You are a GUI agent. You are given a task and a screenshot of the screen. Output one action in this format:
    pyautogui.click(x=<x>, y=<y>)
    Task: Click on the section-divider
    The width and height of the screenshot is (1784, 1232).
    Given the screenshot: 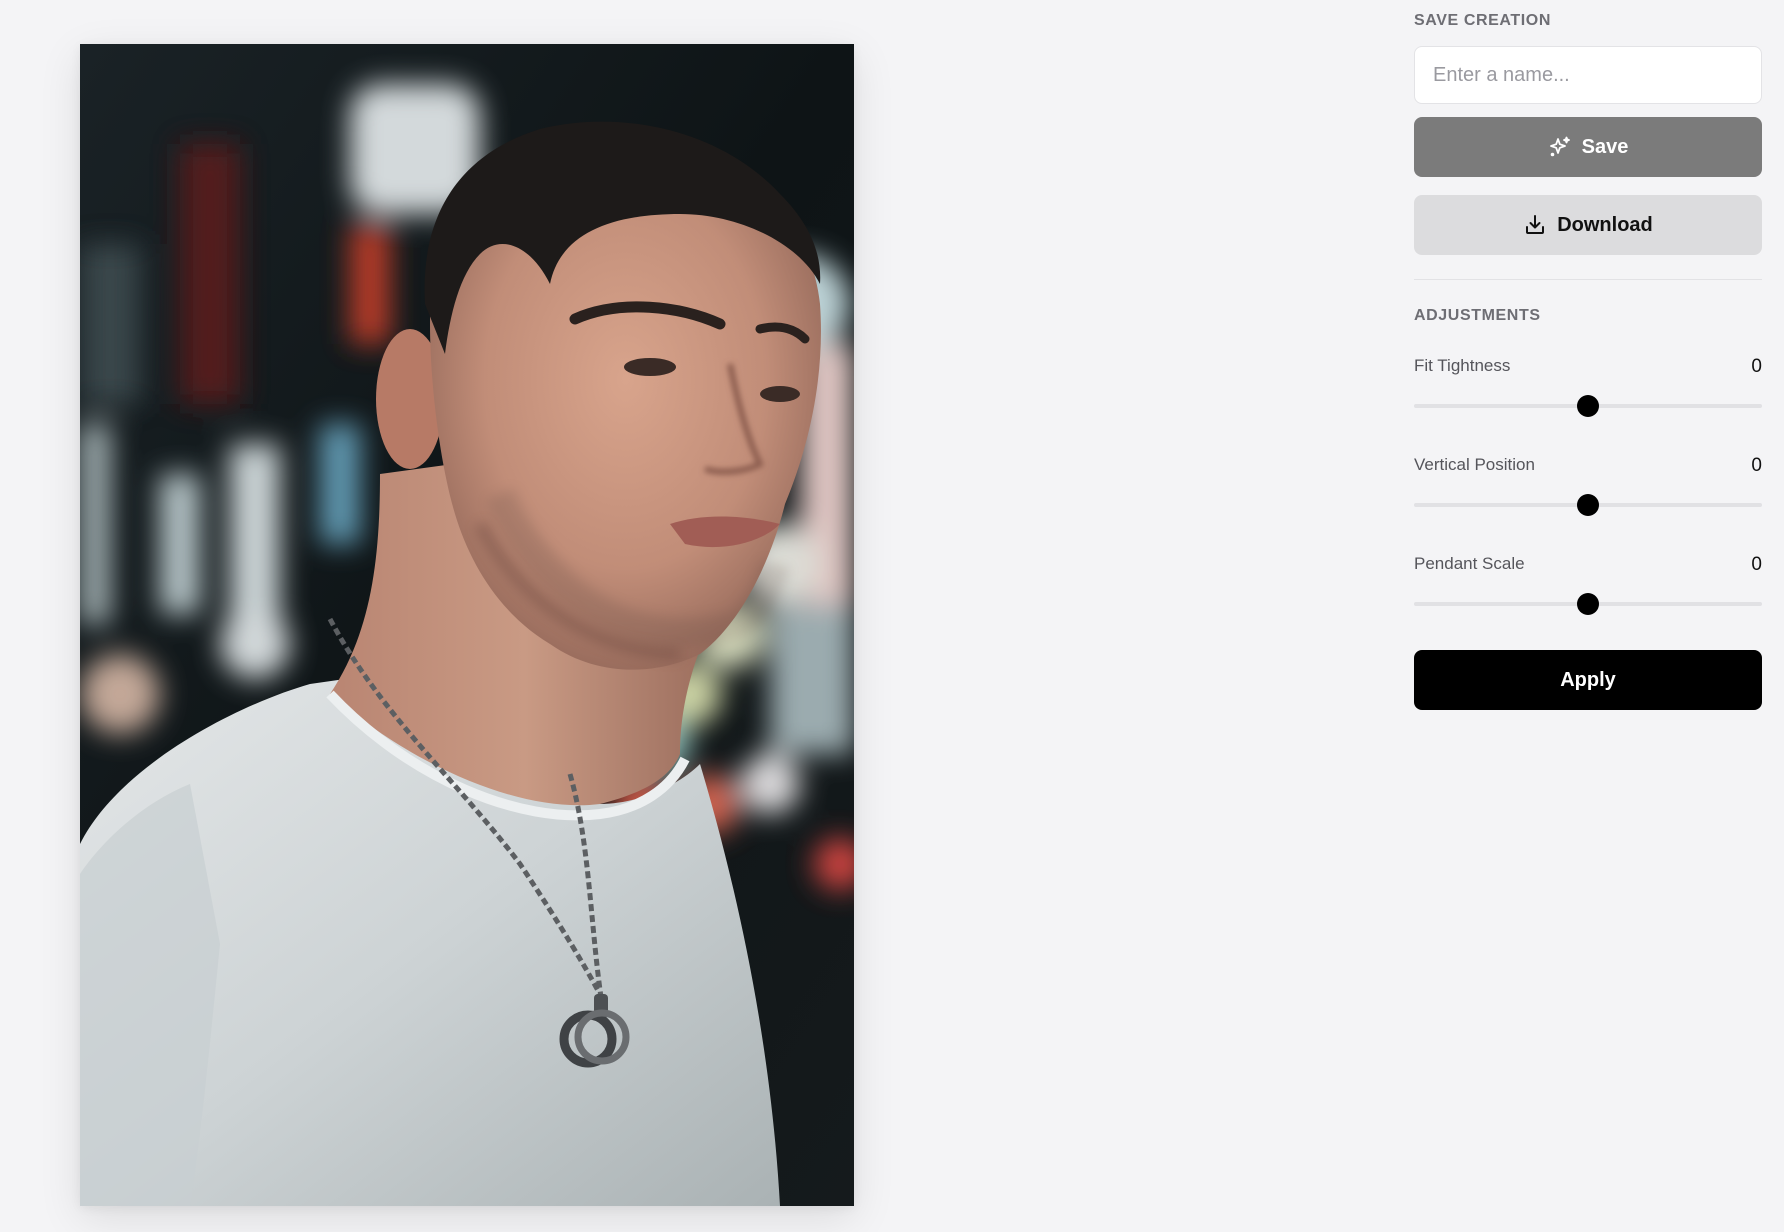 What is the action you would take?
    pyautogui.click(x=1588, y=279)
    